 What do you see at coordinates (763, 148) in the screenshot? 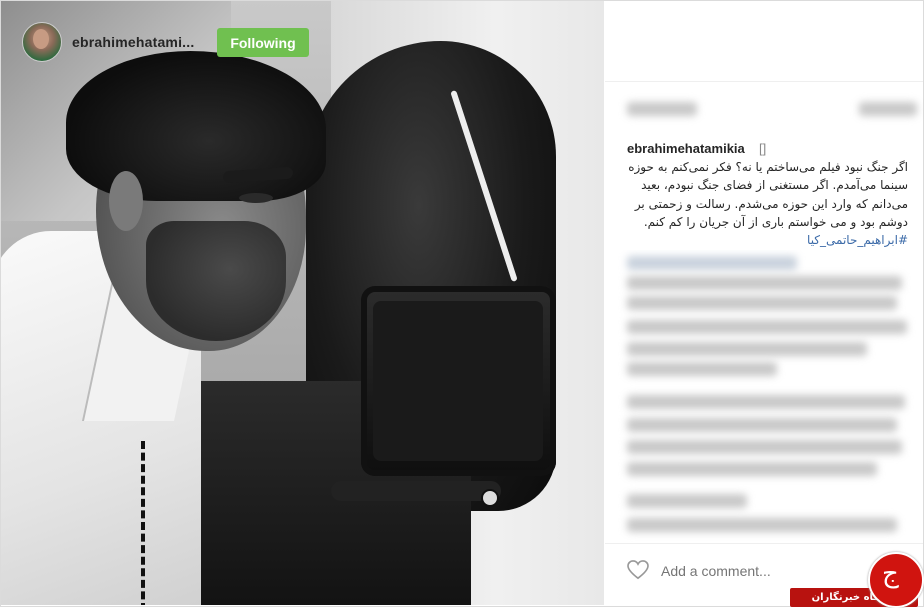
I see `caption-box-glyph: []` at bounding box center [763, 148].